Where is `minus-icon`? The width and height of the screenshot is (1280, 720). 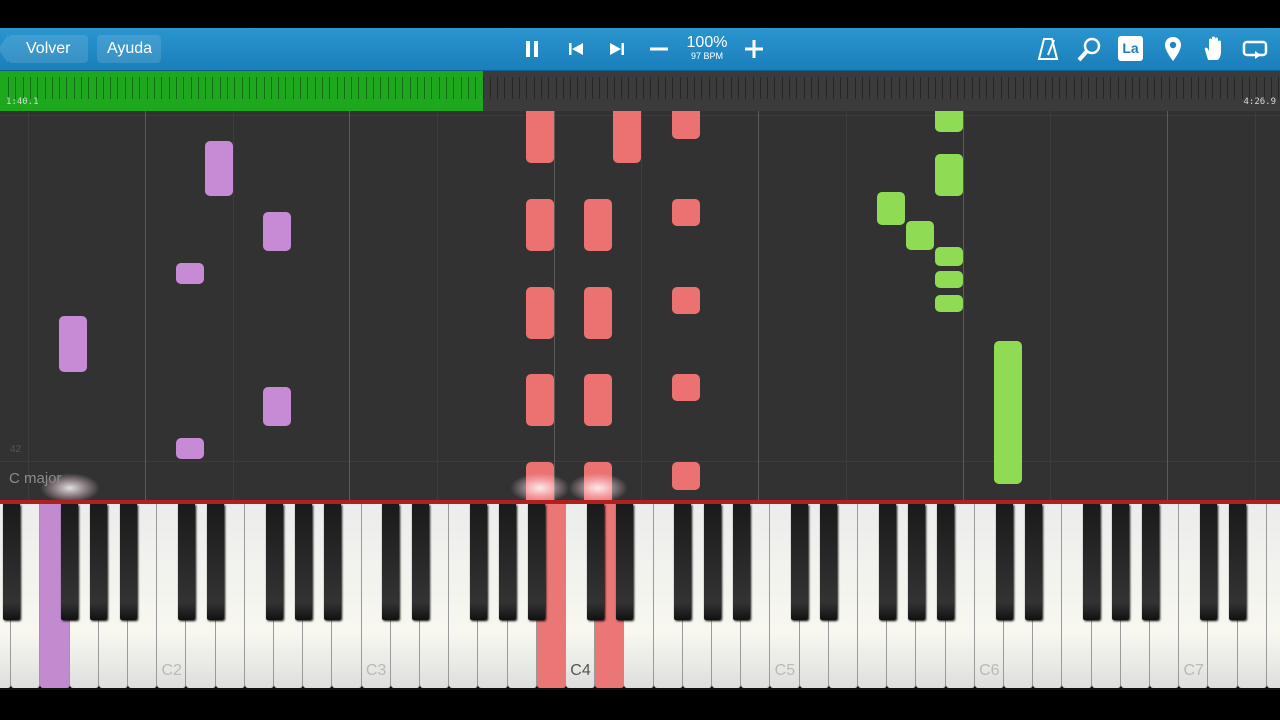
minus-icon is located at coordinates (659, 50).